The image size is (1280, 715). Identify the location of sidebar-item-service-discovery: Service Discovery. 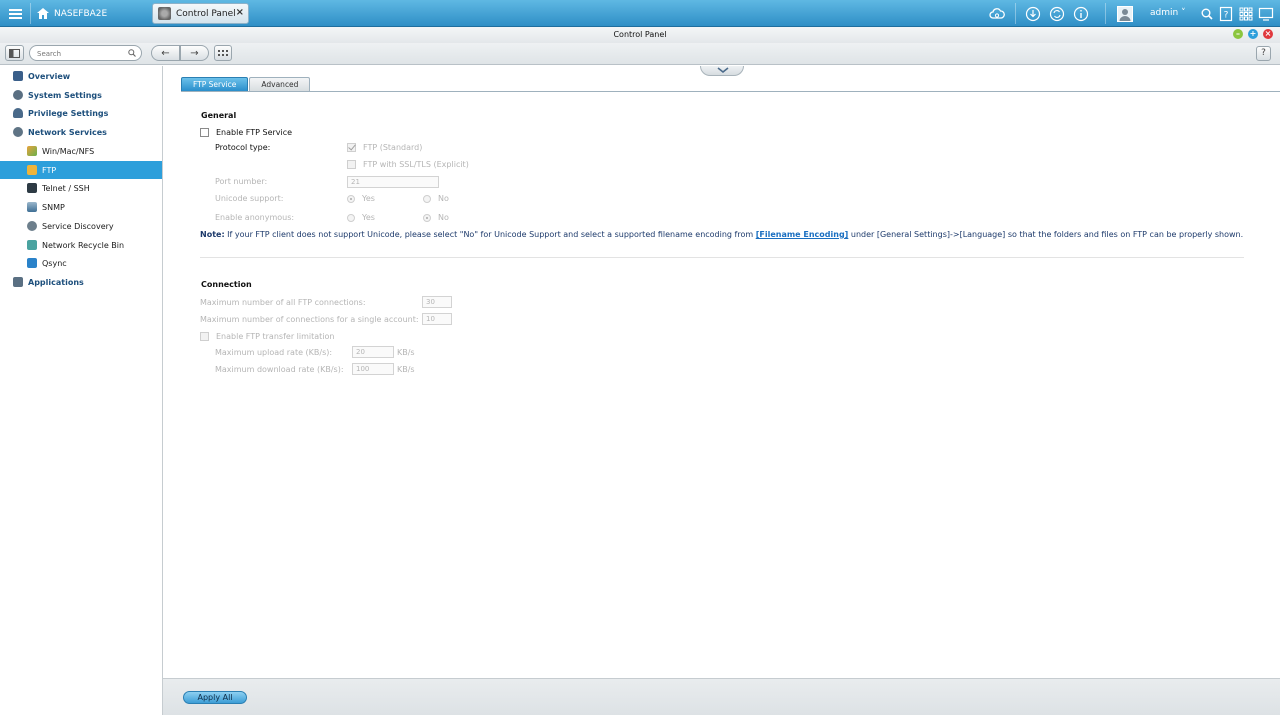
(81, 226).